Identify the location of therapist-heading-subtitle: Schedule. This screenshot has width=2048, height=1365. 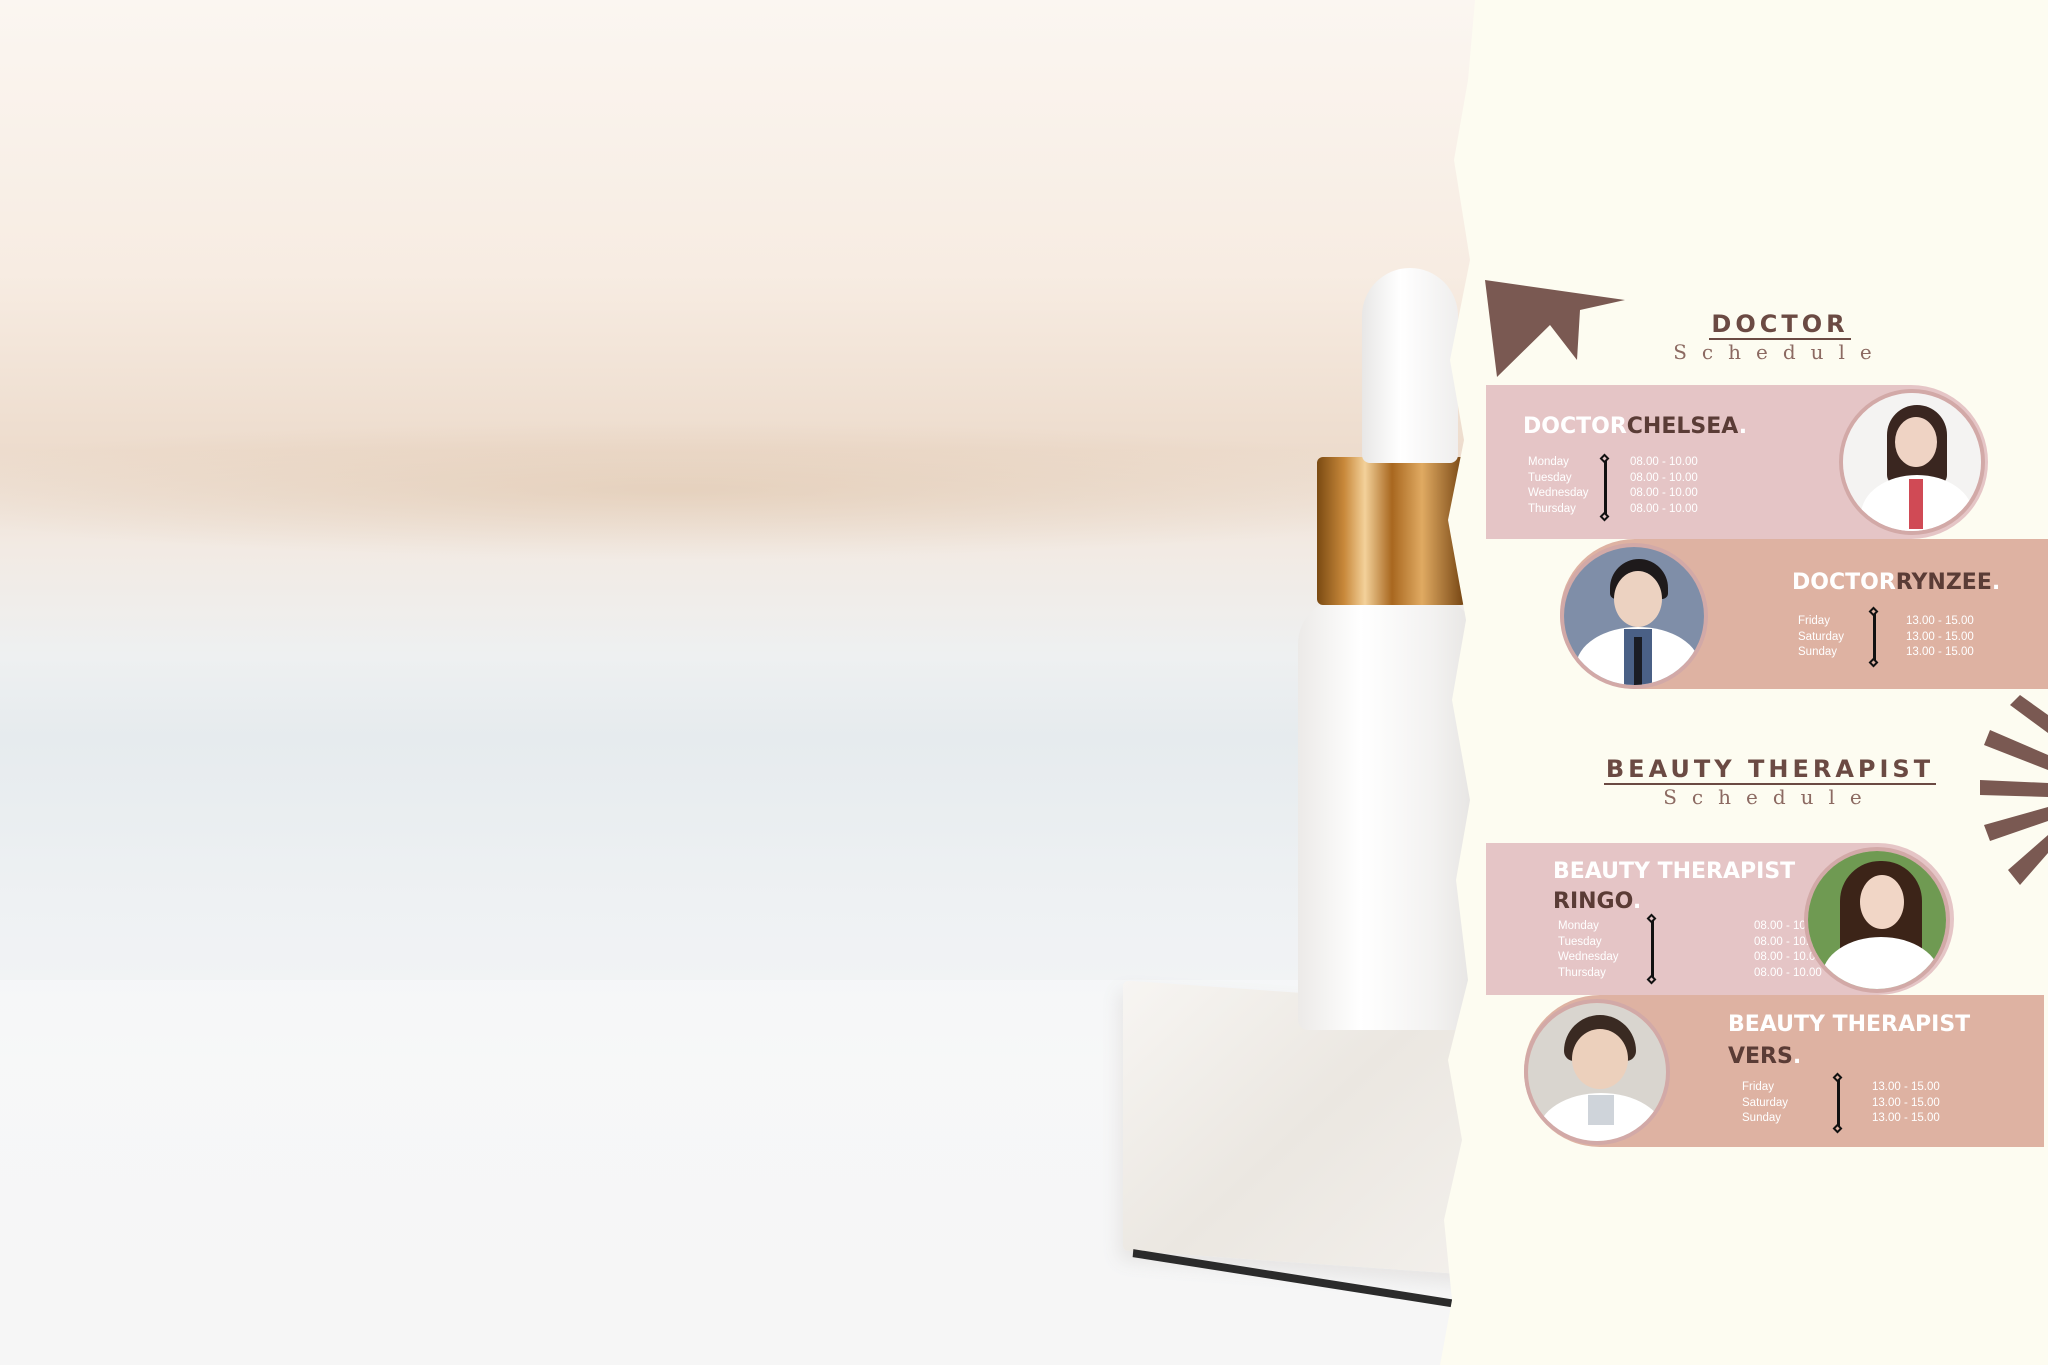
(1770, 797).